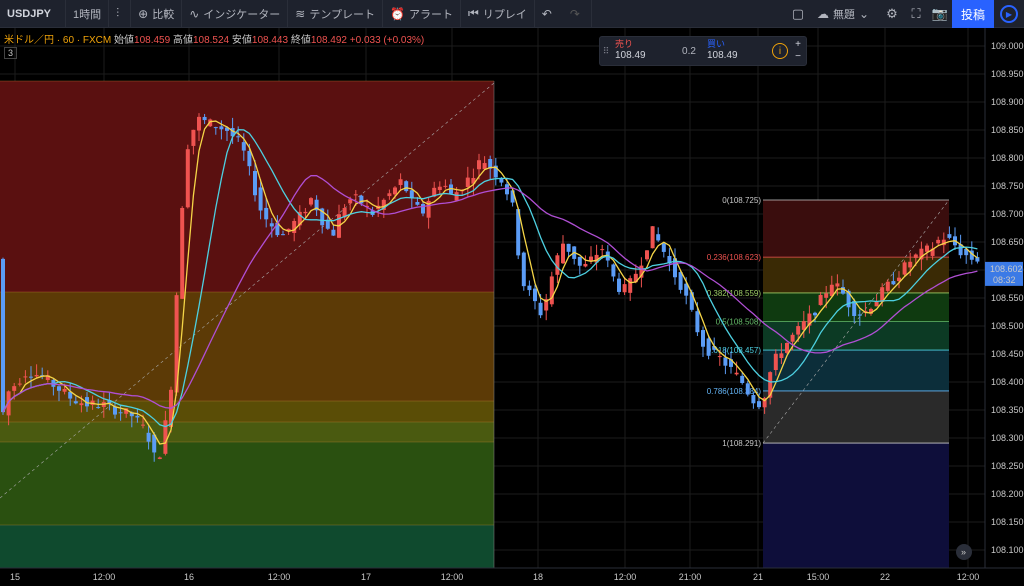 The image size is (1024, 586). I want to click on settings-button: ⚙, so click(892, 14).